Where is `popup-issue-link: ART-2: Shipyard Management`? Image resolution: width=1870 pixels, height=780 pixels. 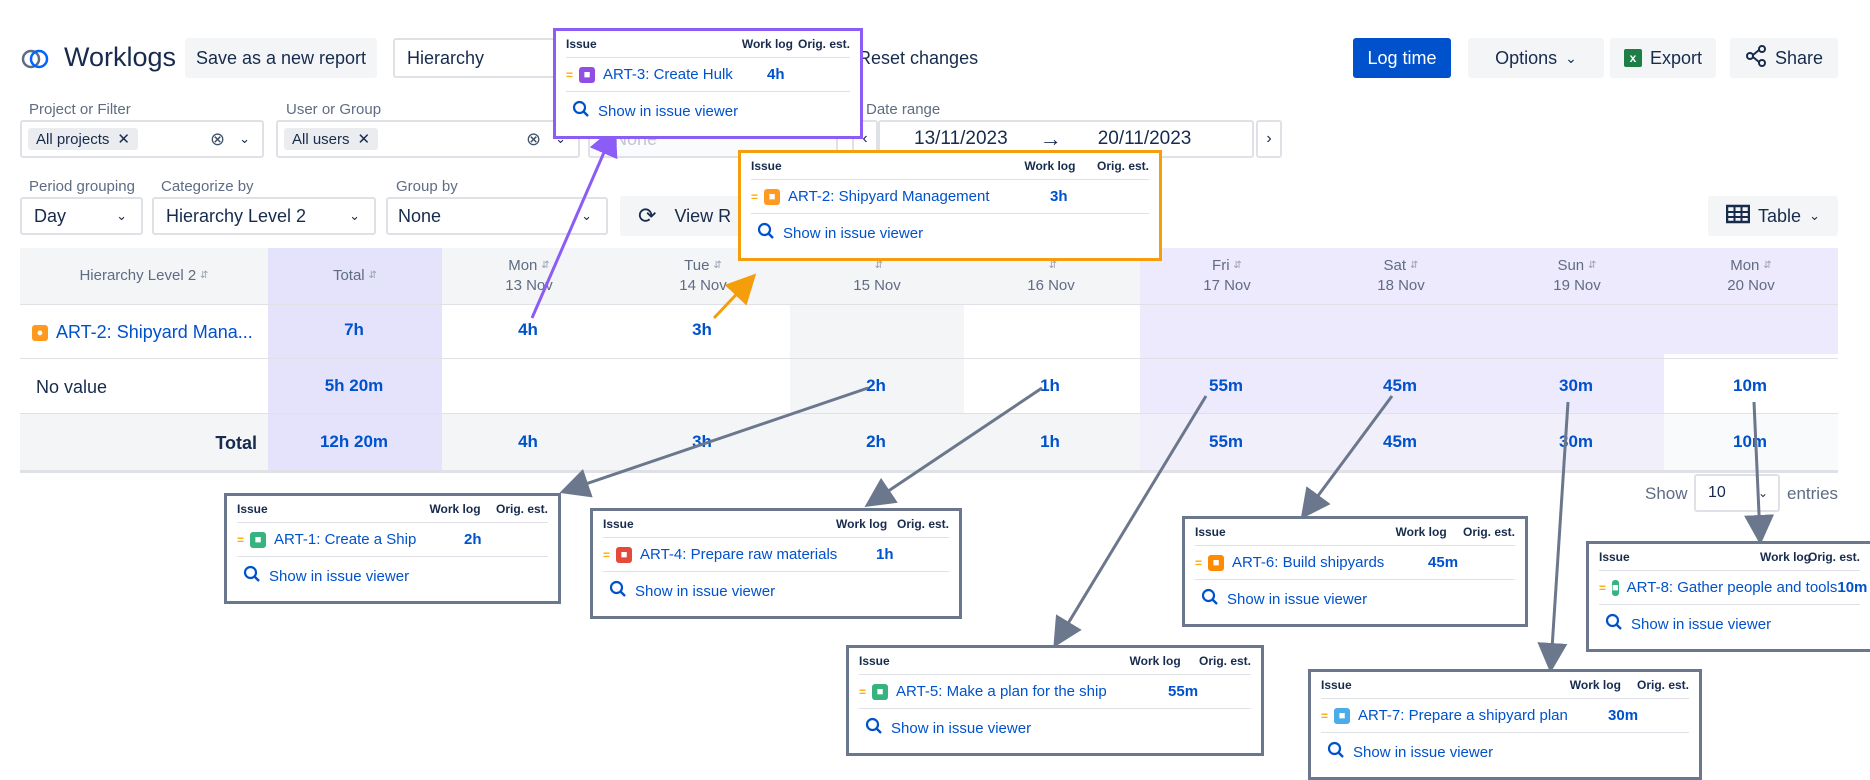
popup-issue-link: ART-2: Shipyard Management is located at coordinates (919, 196).